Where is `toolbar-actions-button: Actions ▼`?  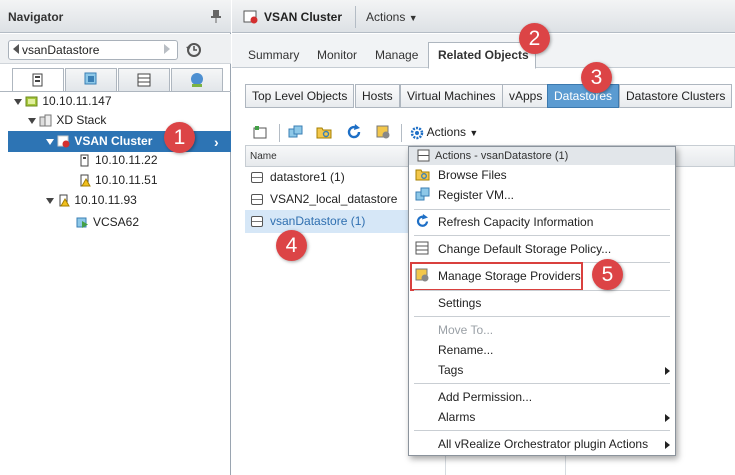 toolbar-actions-button: Actions ▼ is located at coordinates (444, 132).